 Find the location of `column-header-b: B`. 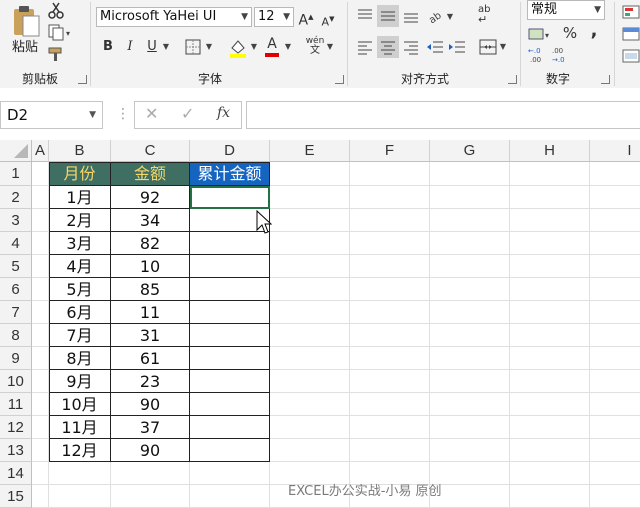

column-header-b: B is located at coordinates (80, 151).